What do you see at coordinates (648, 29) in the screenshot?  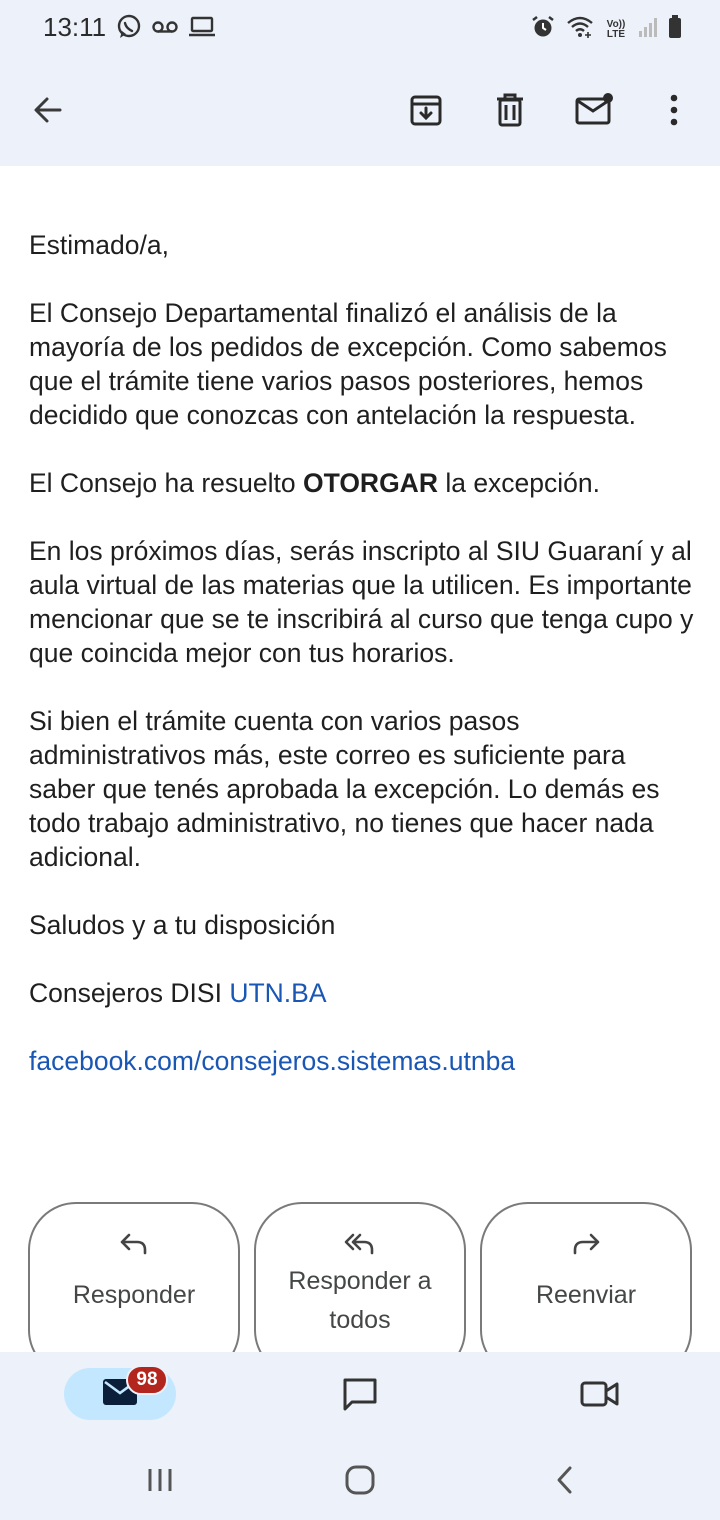 I see `signal-icon` at bounding box center [648, 29].